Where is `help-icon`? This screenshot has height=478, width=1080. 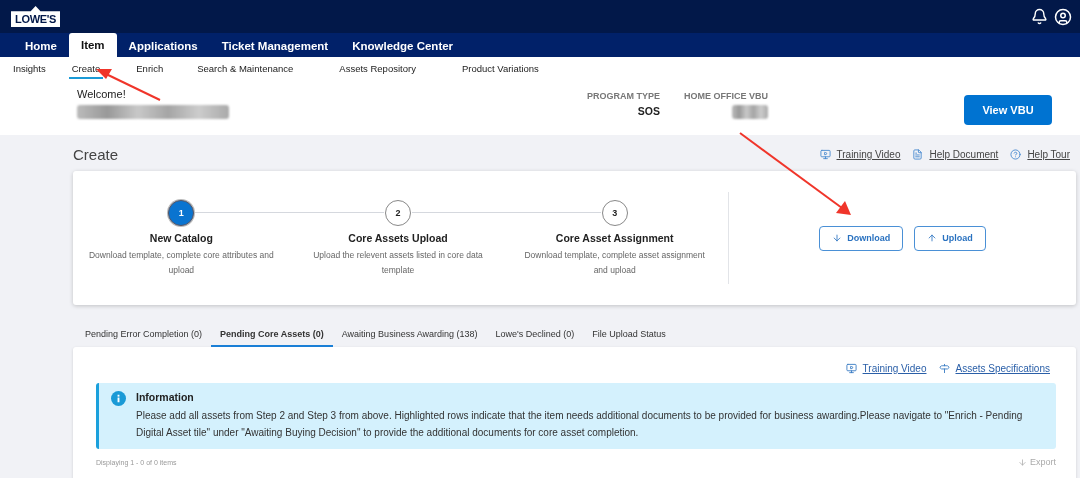
help-icon is located at coordinates (1016, 154).